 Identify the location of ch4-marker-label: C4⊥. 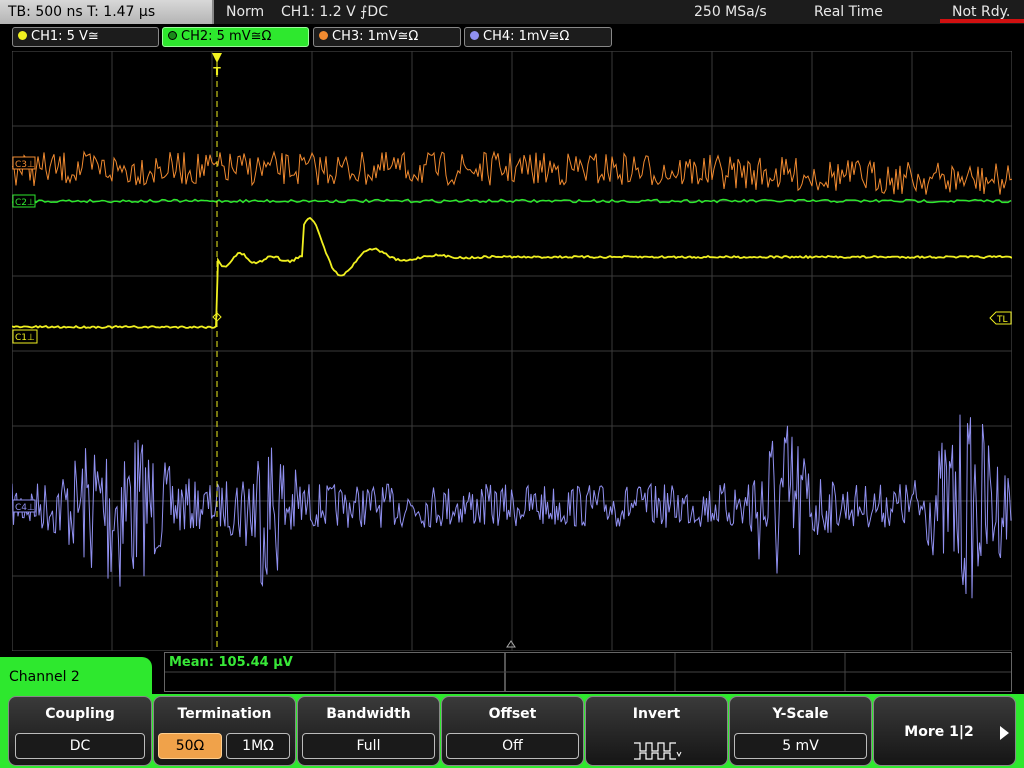
(25, 508).